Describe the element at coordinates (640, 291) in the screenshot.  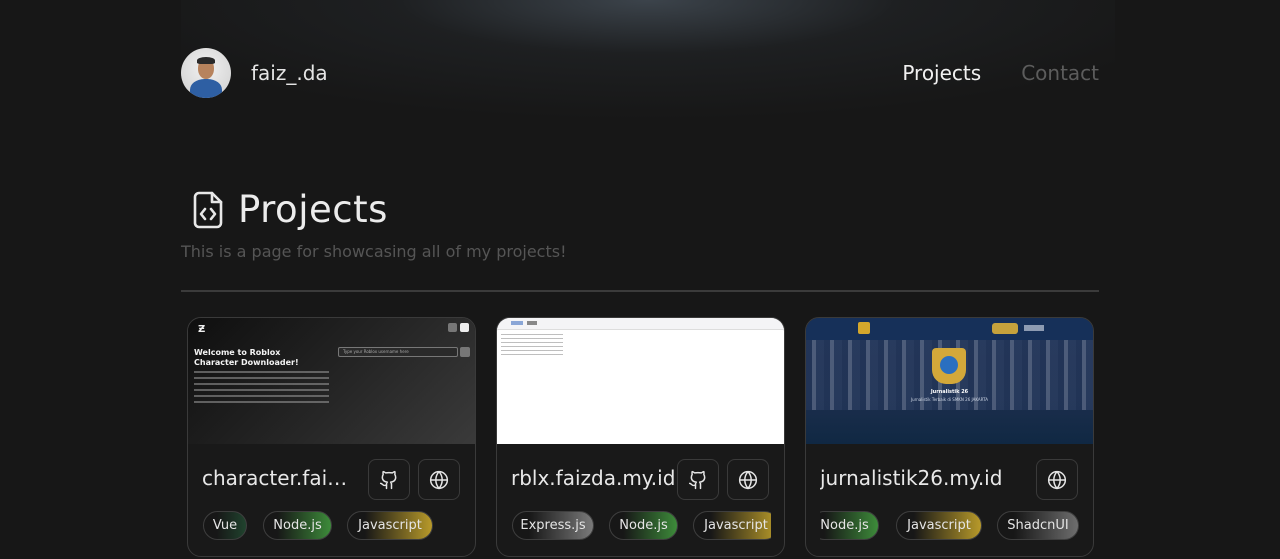
I see `divider` at that location.